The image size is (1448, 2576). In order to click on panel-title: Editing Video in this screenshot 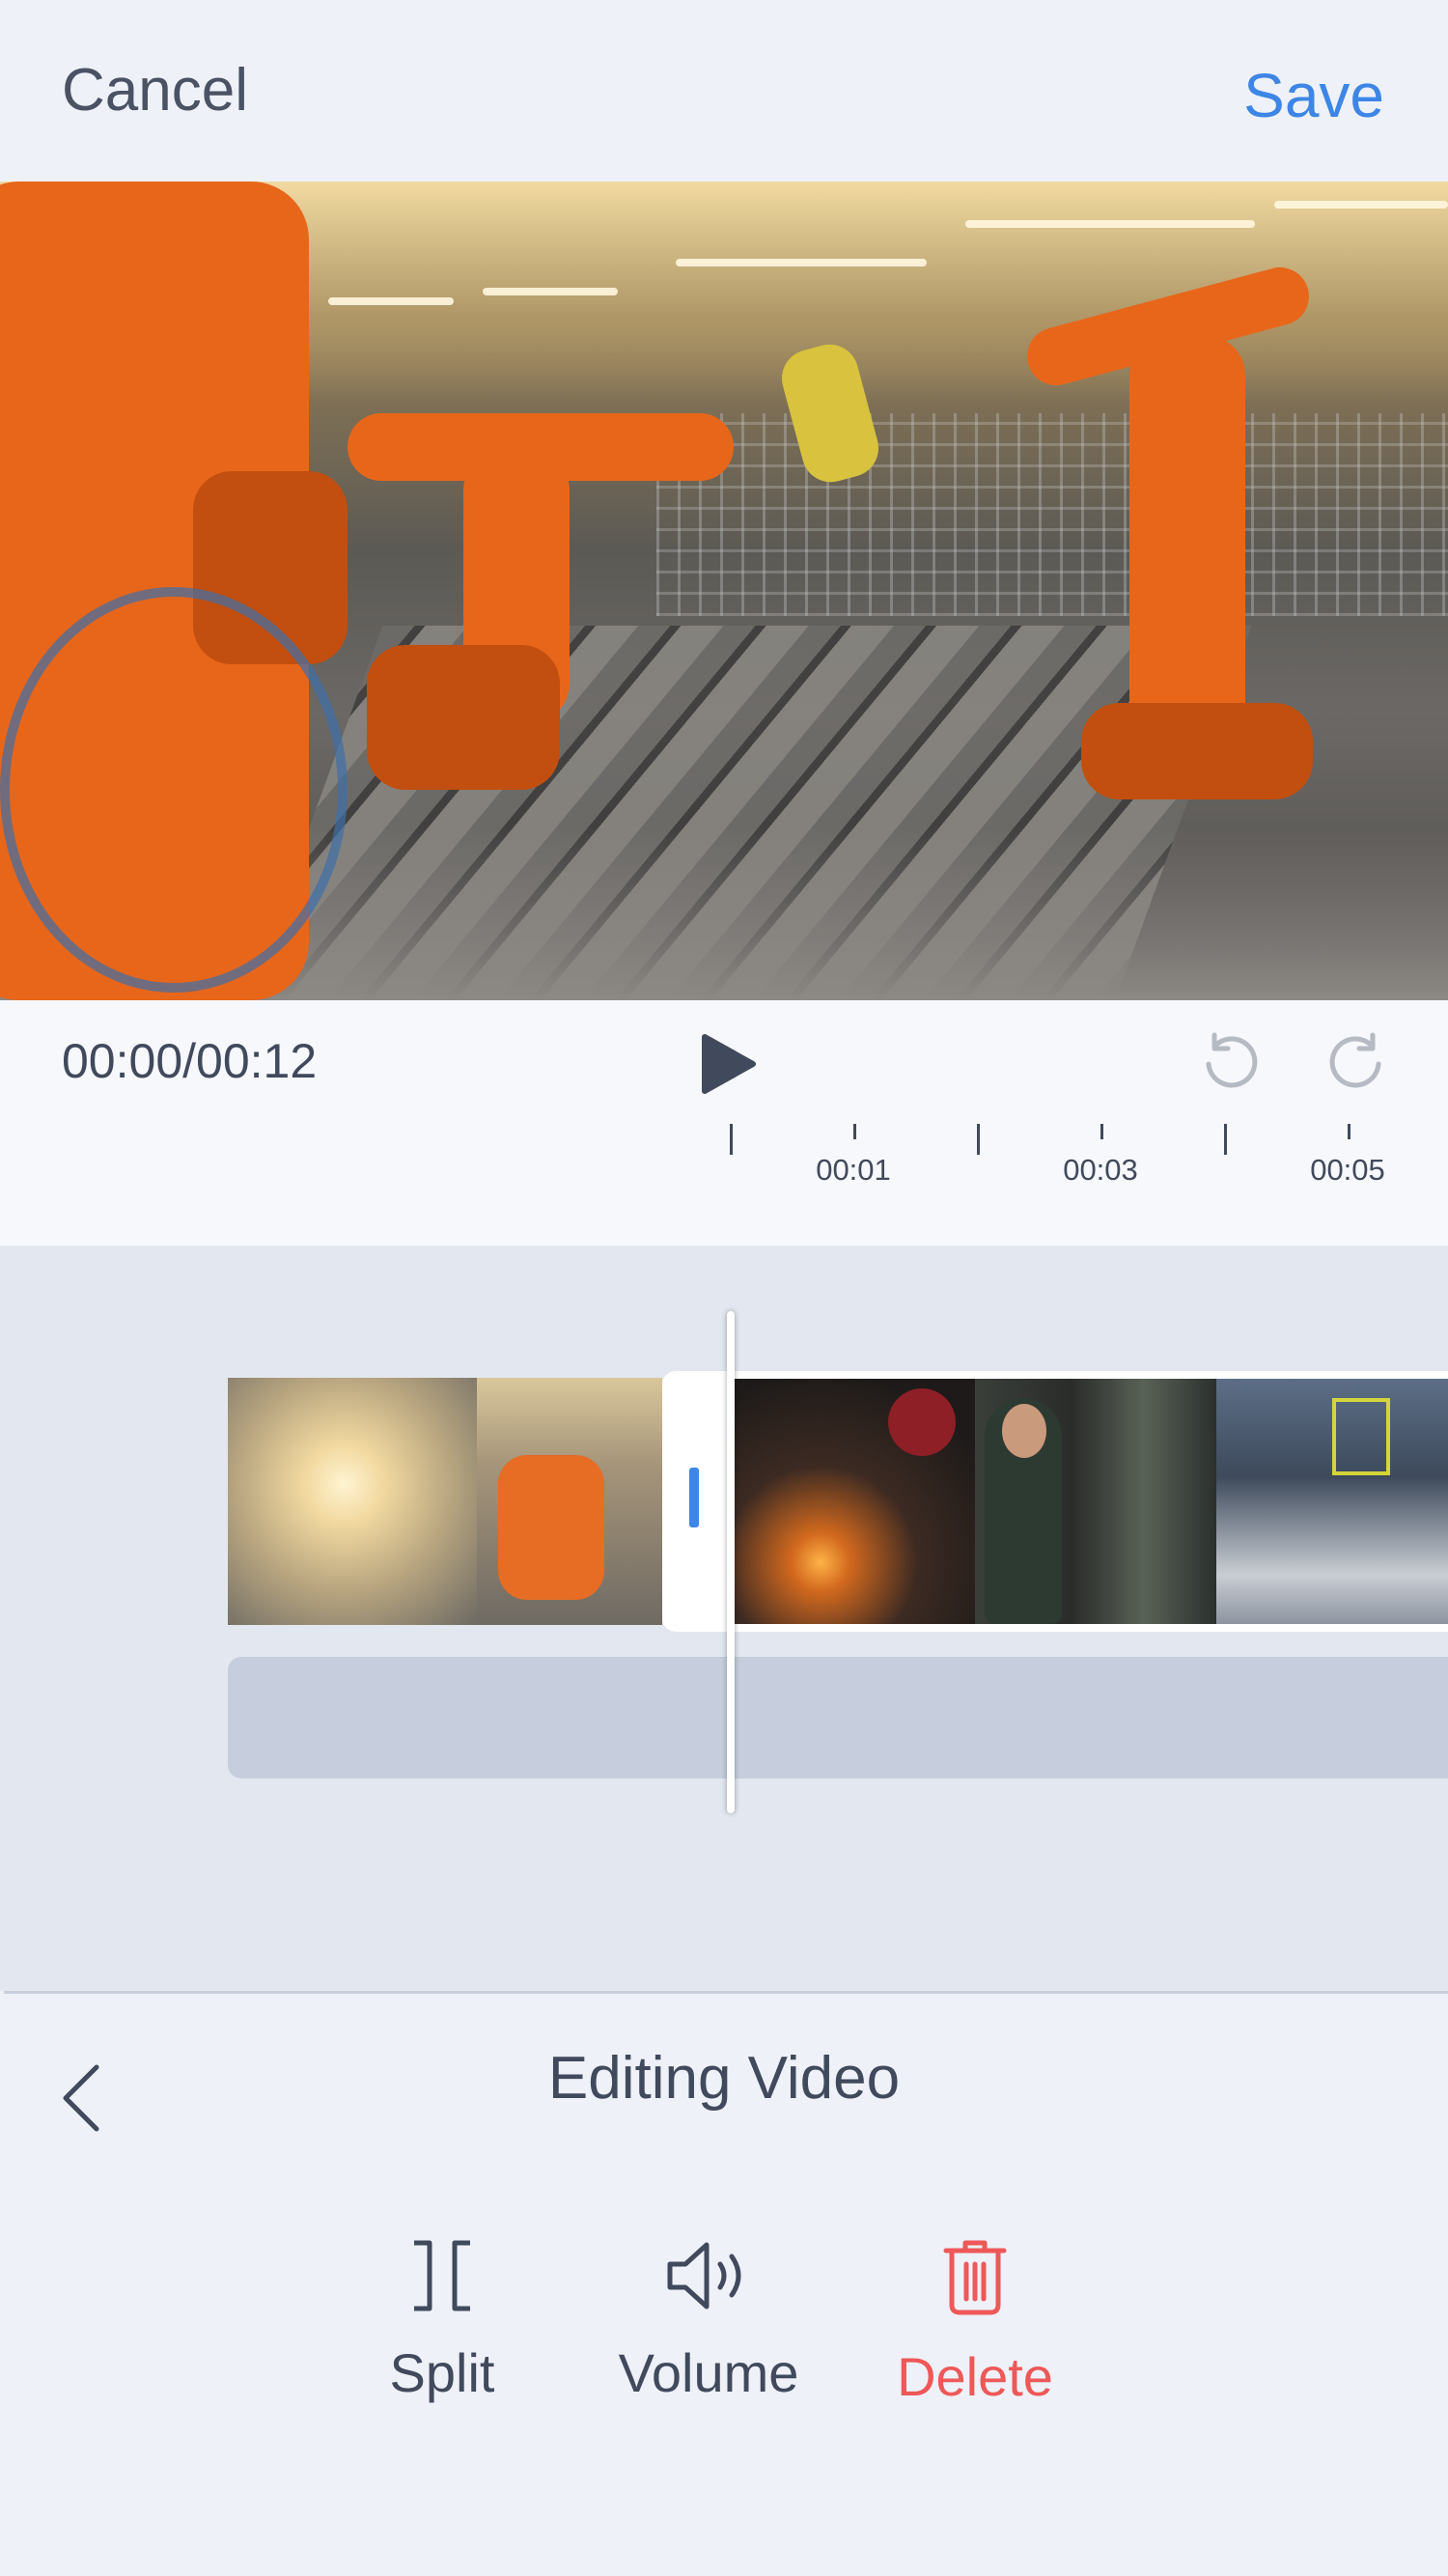, I will do `click(724, 2079)`.